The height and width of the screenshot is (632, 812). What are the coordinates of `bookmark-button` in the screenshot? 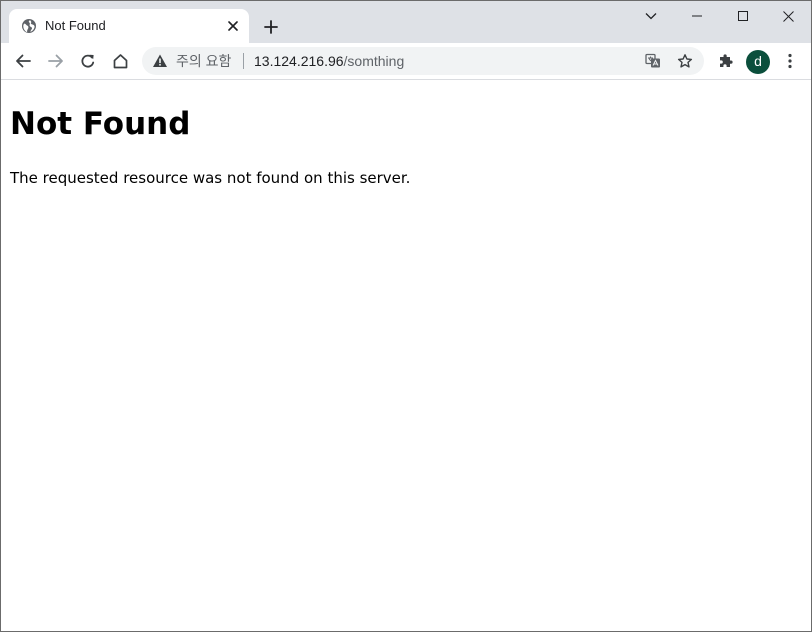 It's located at (685, 61).